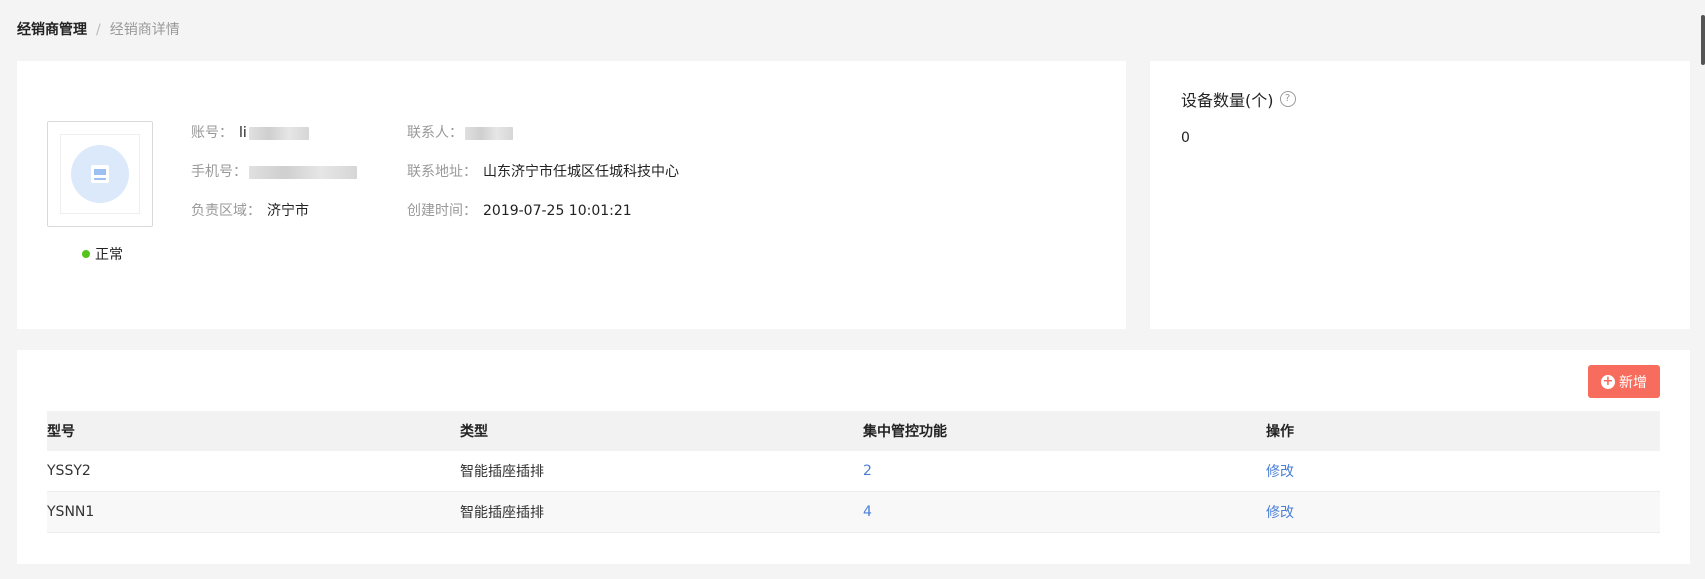 The height and width of the screenshot is (579, 1705). What do you see at coordinates (144, 30) in the screenshot?
I see `breadcrumb-current: 经销商详情` at bounding box center [144, 30].